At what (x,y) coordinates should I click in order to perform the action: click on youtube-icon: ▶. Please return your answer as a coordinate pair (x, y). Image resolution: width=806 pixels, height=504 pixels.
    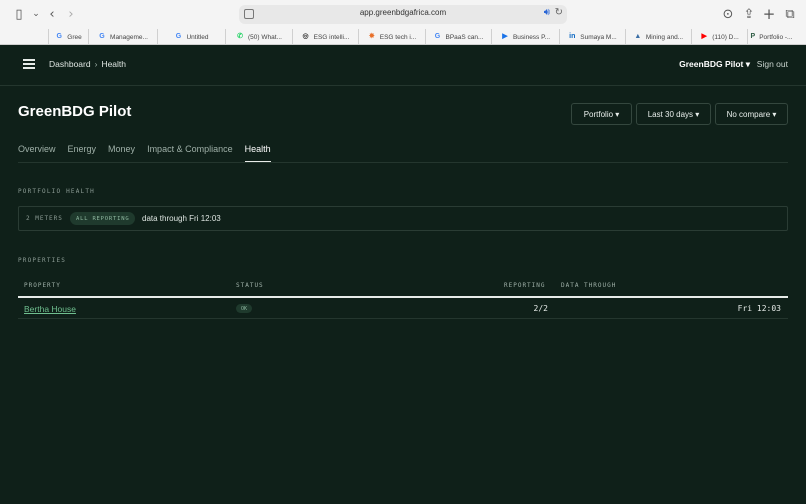
    Looking at the image, I should click on (704, 36).